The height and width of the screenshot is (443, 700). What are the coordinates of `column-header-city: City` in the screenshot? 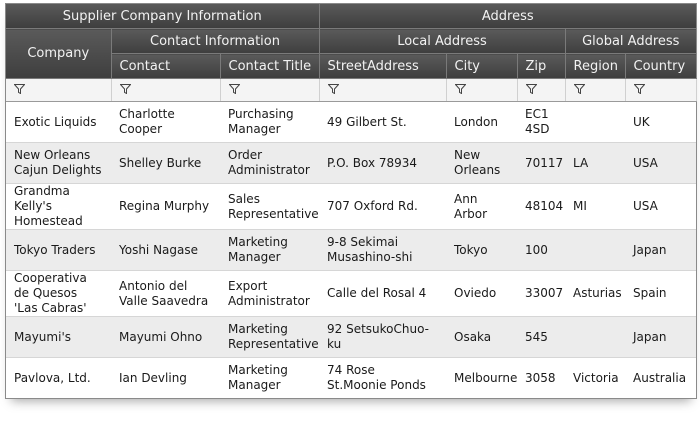 It's located at (482, 66).